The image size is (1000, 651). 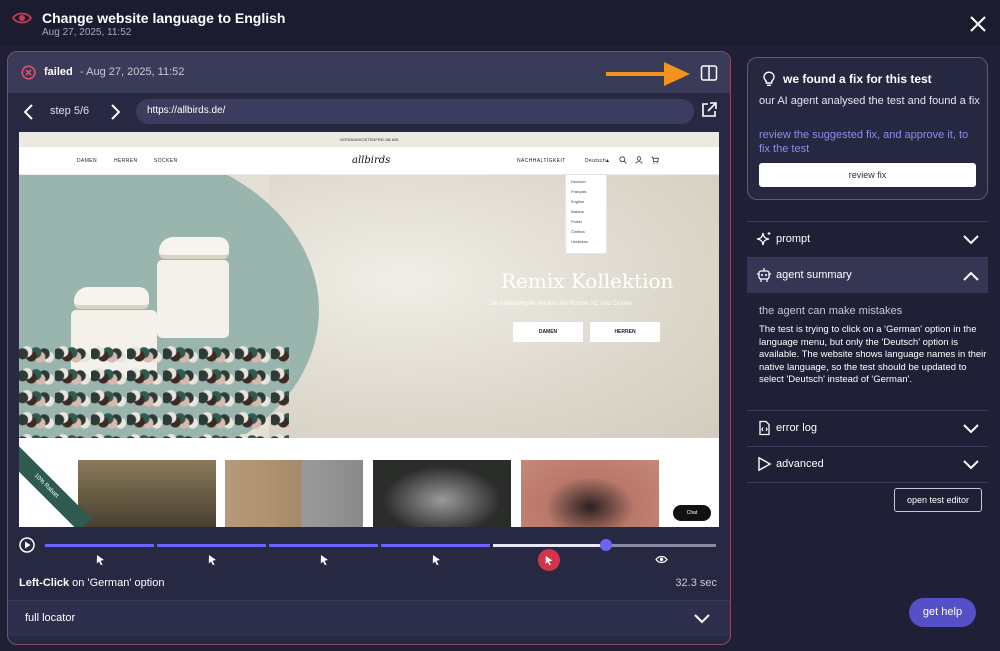 I want to click on timeline-segment-current, so click(x=549, y=545).